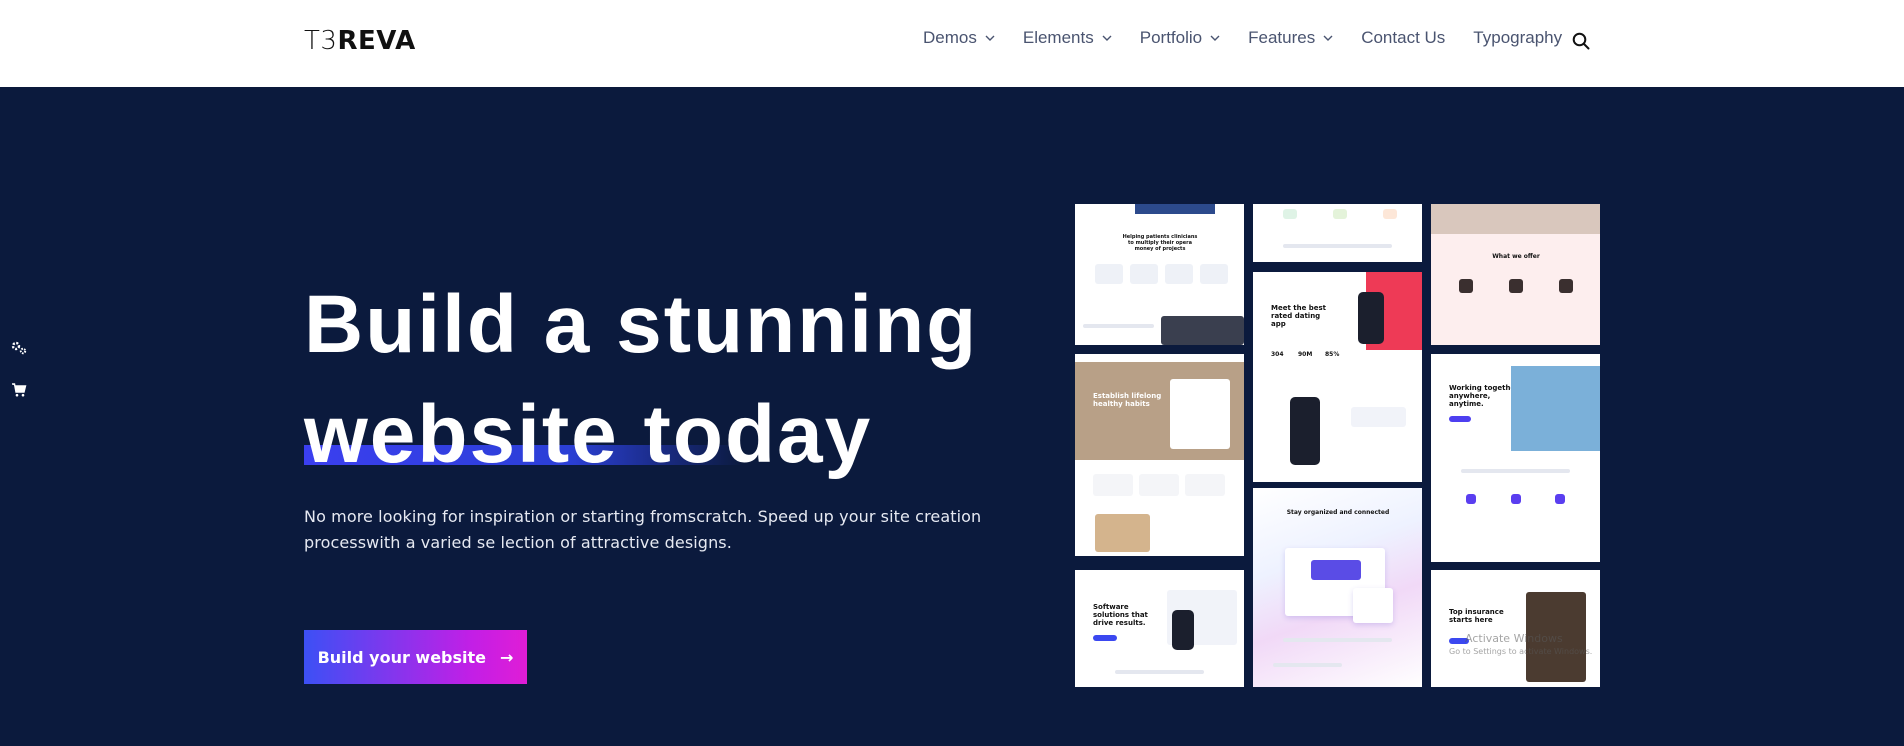 The image size is (1904, 746). What do you see at coordinates (1159, 628) in the screenshot?
I see `template-thumbnail: Software solutions that drive results.` at bounding box center [1159, 628].